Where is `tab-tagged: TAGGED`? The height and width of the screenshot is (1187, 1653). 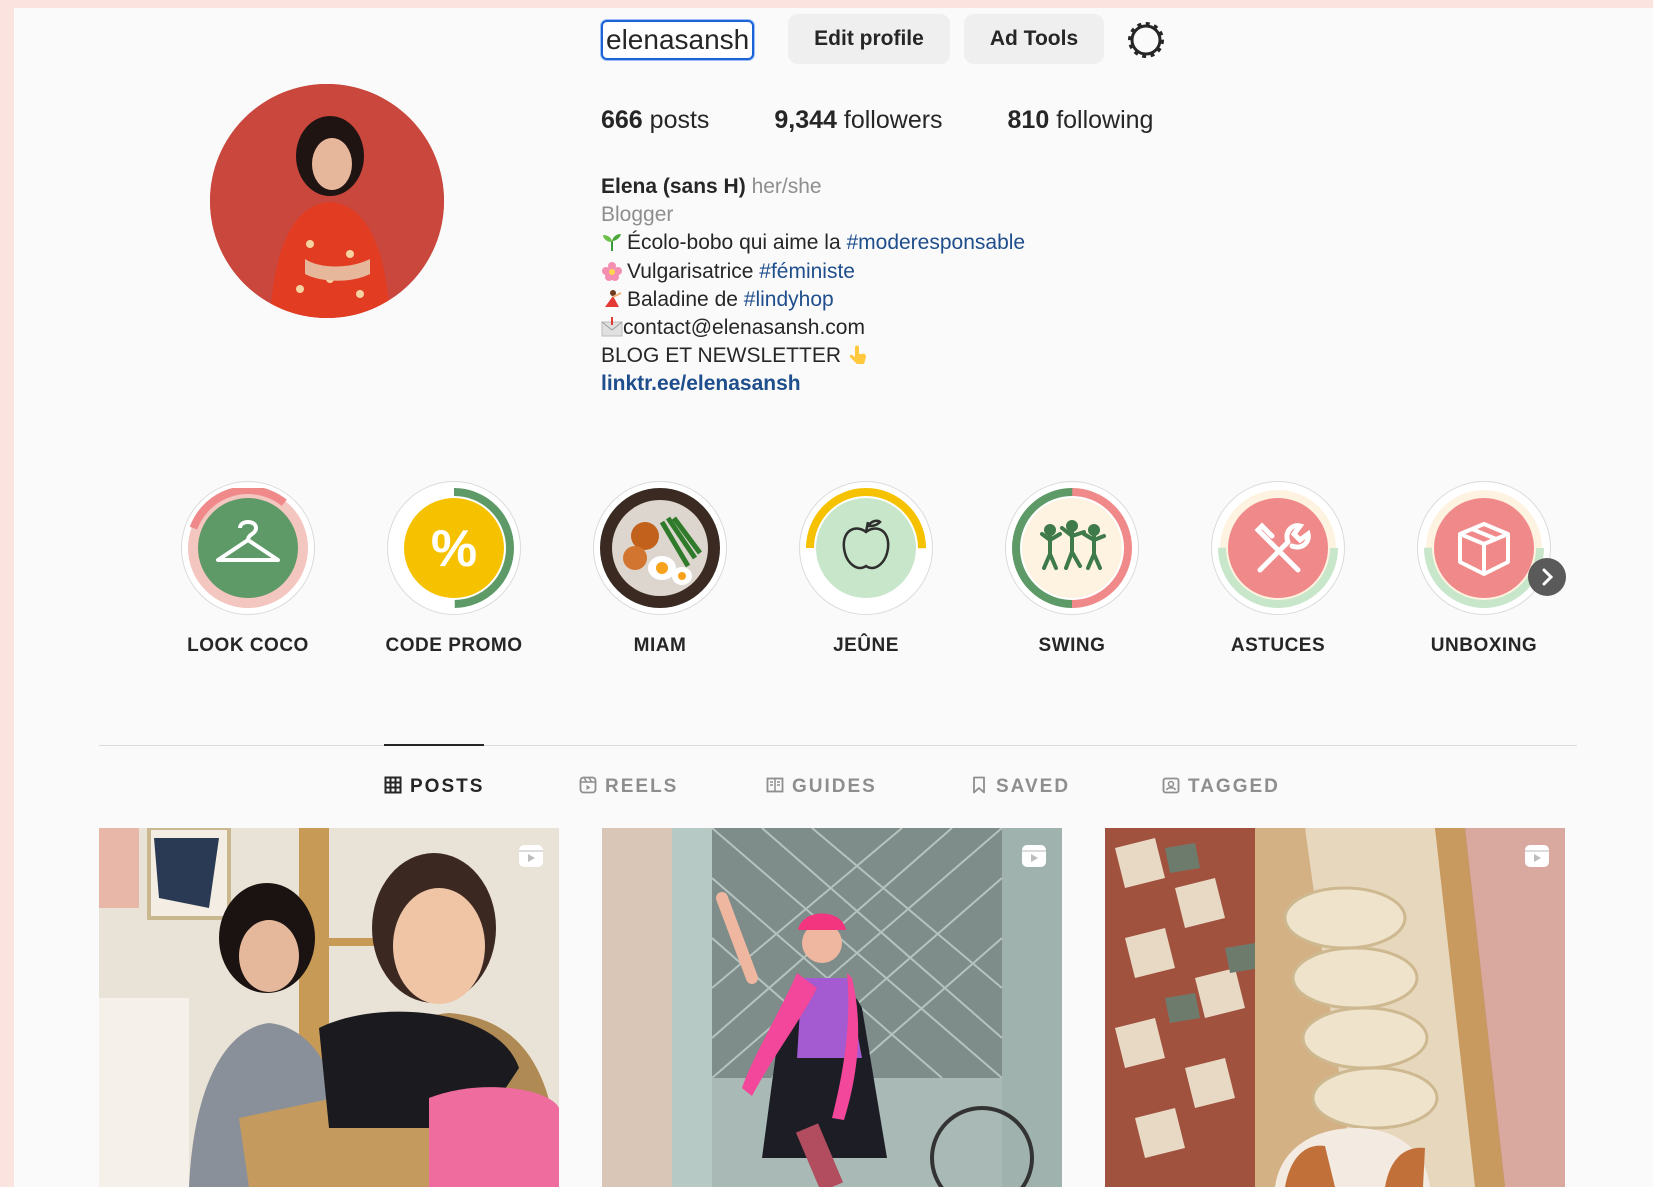
tab-tagged: TAGGED is located at coordinates (1221, 788).